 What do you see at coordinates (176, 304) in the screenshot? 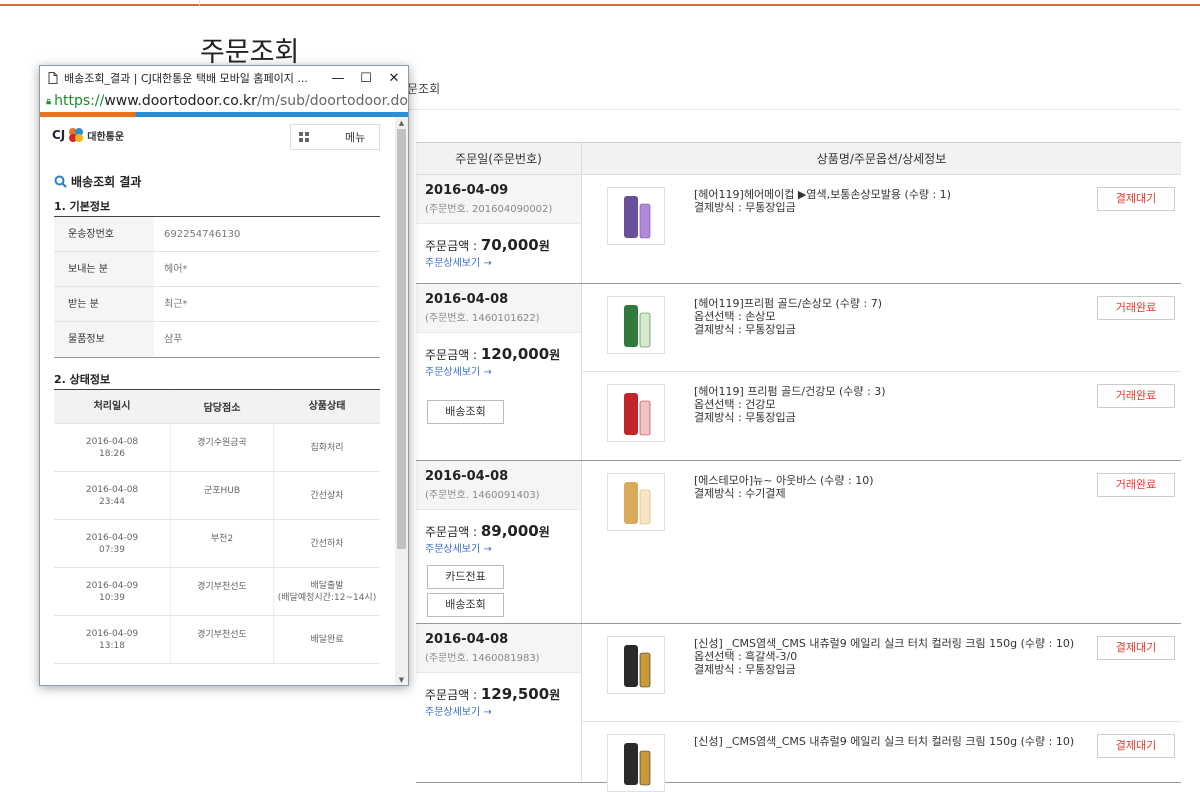
I see `basic-info-value: 최근*` at bounding box center [176, 304].